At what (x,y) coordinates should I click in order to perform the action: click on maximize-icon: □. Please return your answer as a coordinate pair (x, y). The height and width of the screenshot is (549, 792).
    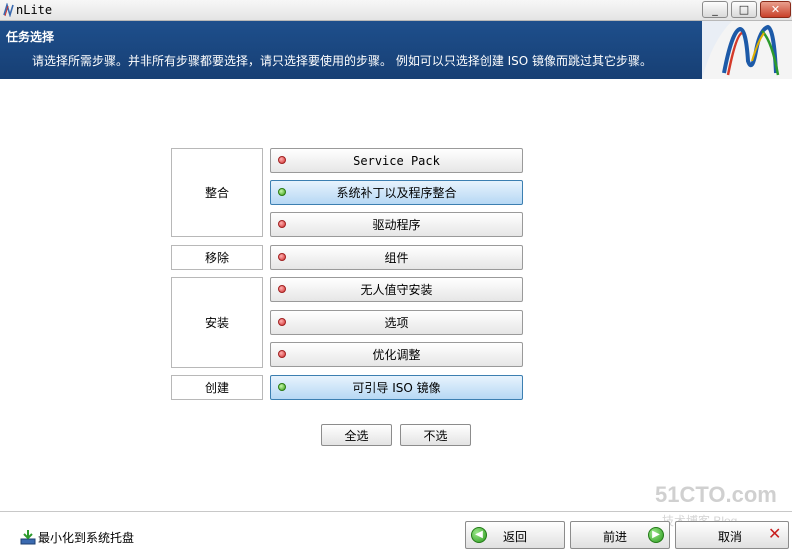
    Looking at the image, I should click on (744, 9).